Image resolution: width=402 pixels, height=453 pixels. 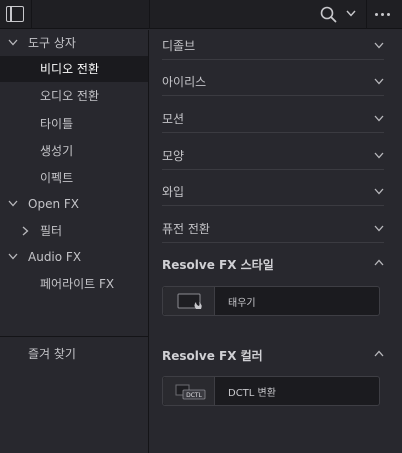 I want to click on sidebar-item-filters: 필터, so click(x=74, y=231).